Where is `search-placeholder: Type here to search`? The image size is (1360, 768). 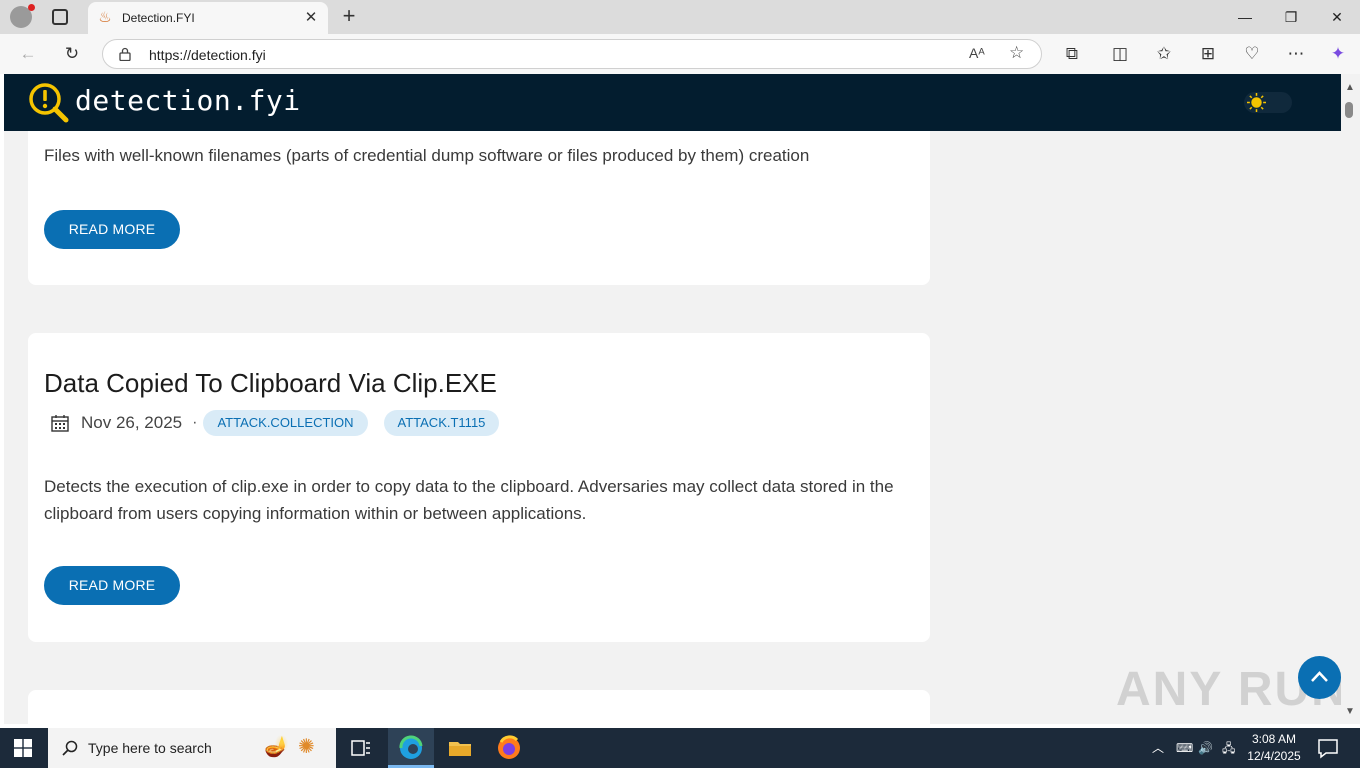
search-placeholder: Type here to search is located at coordinates (150, 748).